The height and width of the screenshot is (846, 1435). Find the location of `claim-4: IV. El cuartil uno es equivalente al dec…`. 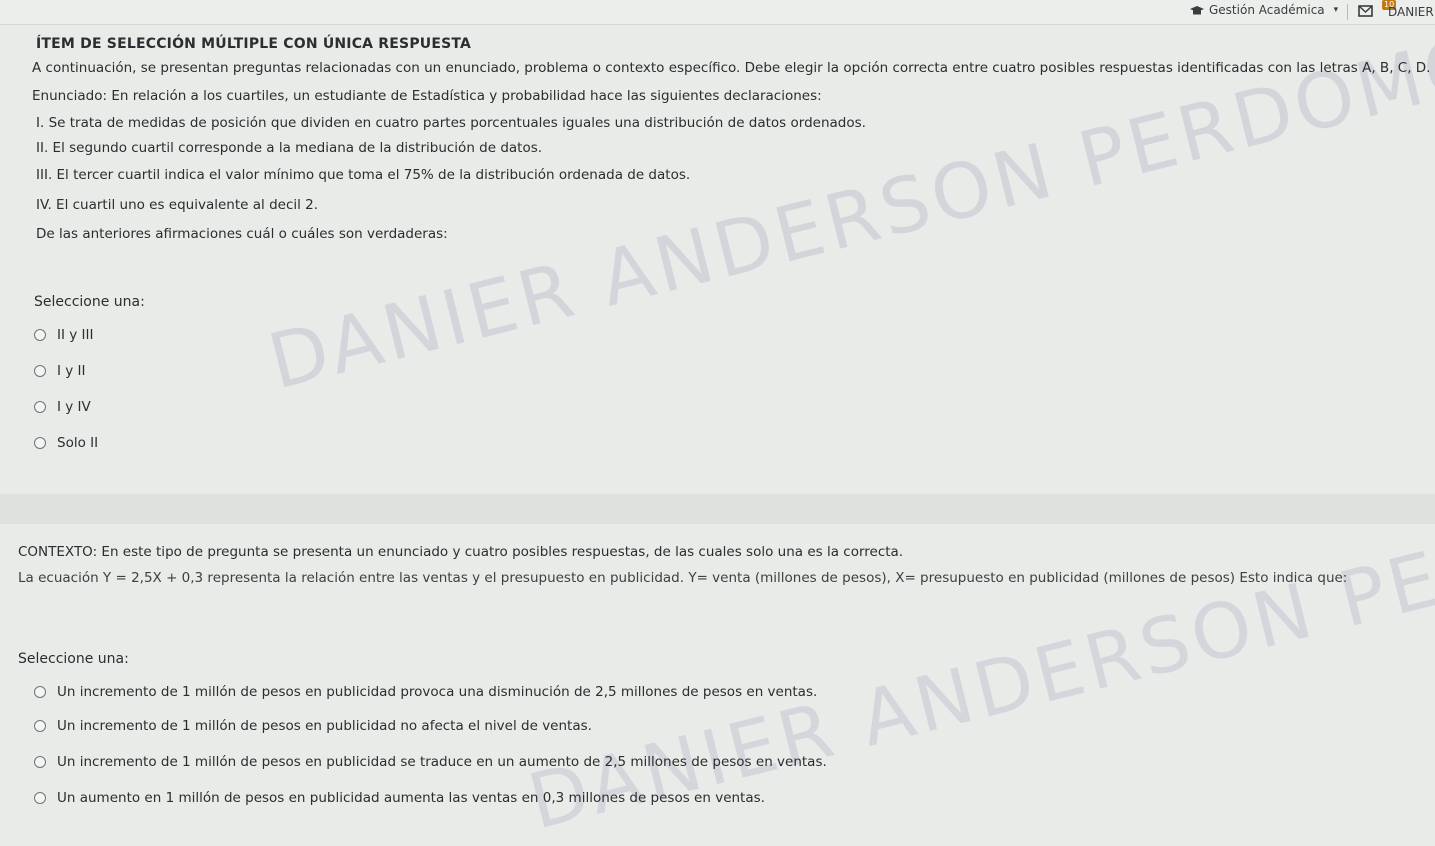

claim-4: IV. El cuartil uno es equivalente al dec… is located at coordinates (177, 205).